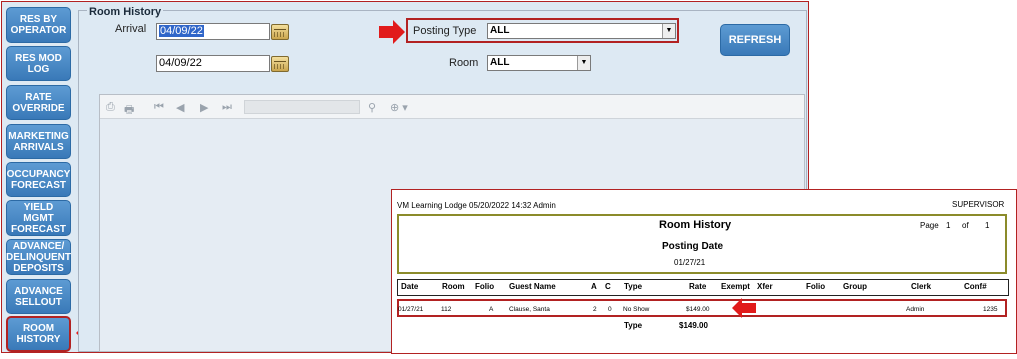 This screenshot has width=1017, height=359. What do you see at coordinates (500, 62) in the screenshot?
I see `room-value: ALL` at bounding box center [500, 62].